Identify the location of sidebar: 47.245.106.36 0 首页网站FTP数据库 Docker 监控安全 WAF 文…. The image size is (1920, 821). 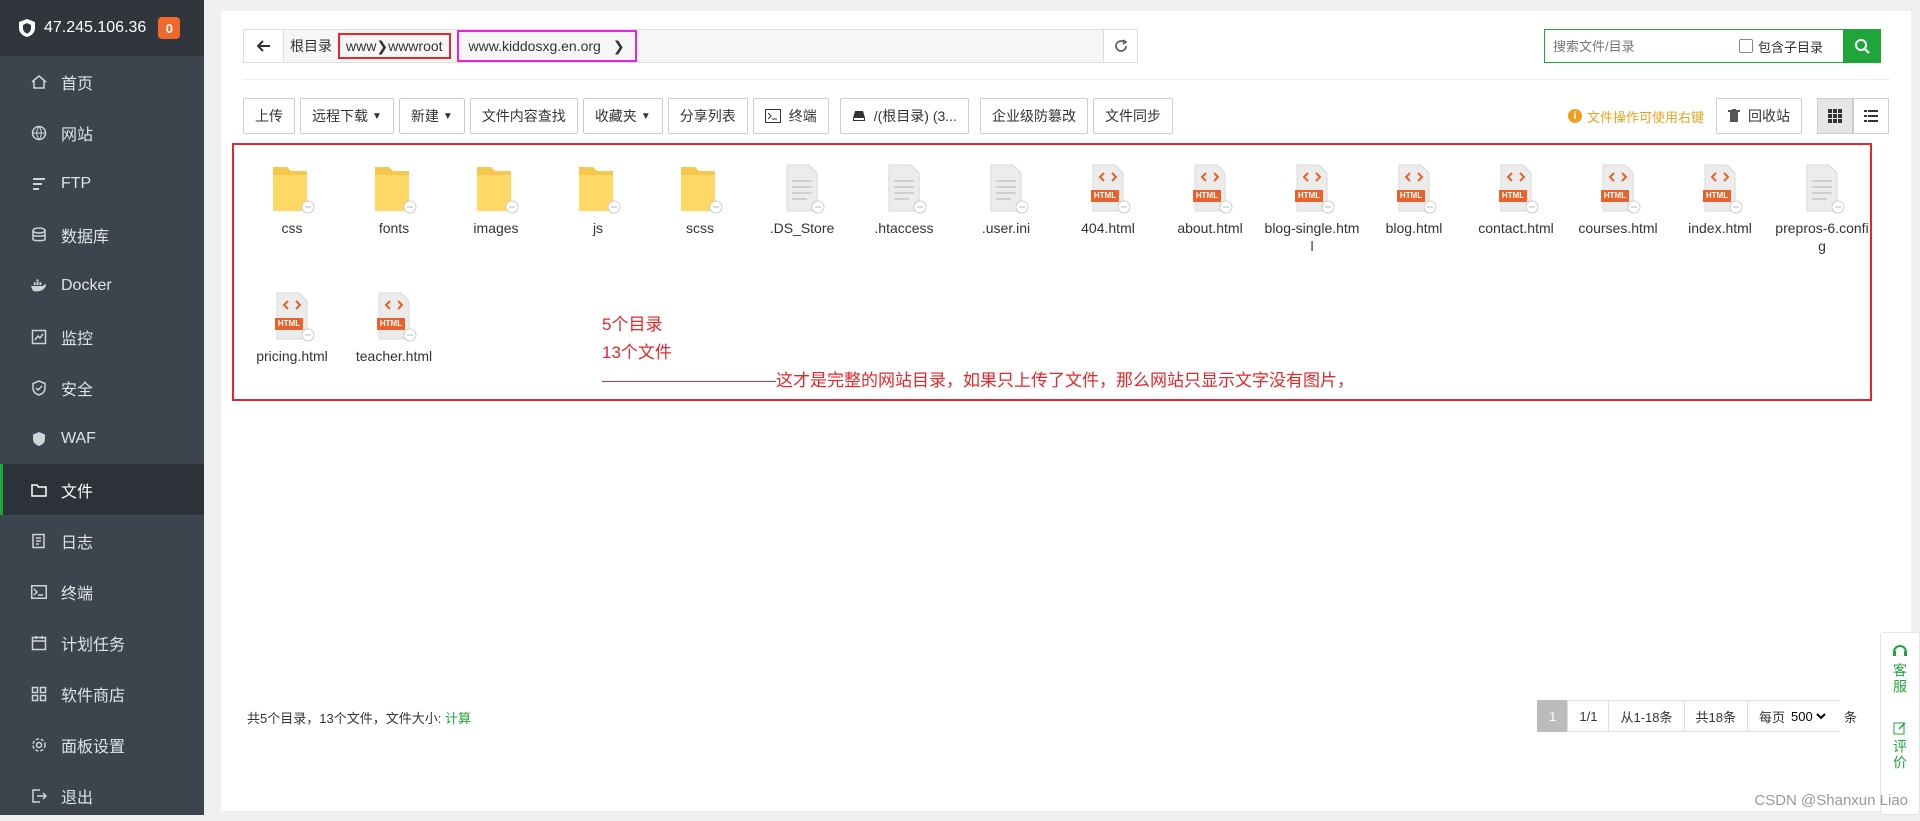
(102, 407).